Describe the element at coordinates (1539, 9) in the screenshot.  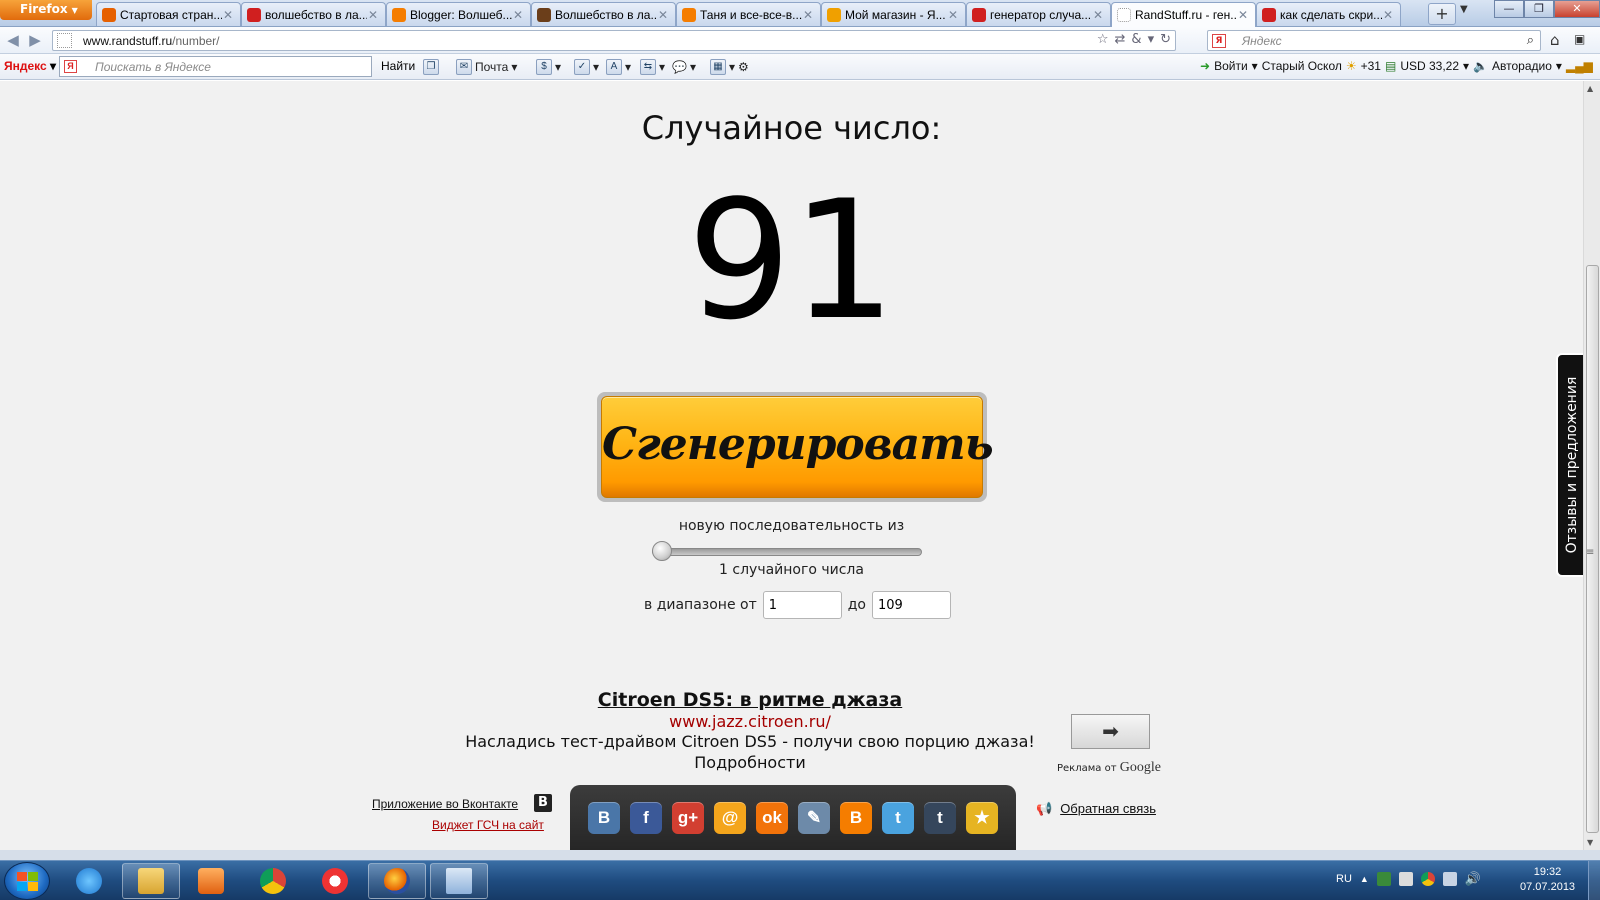
I see `maximize-icon: ❐` at that location.